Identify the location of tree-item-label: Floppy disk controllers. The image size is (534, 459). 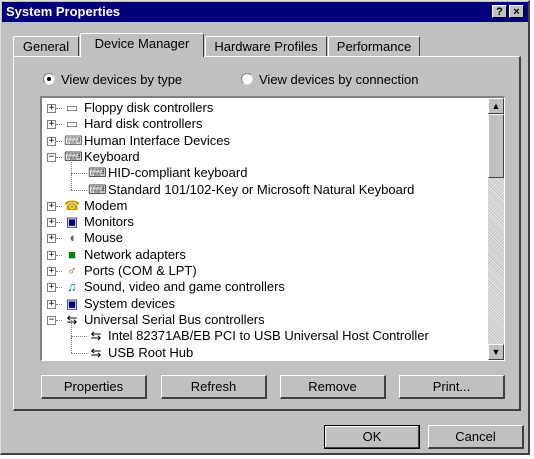
(149, 107).